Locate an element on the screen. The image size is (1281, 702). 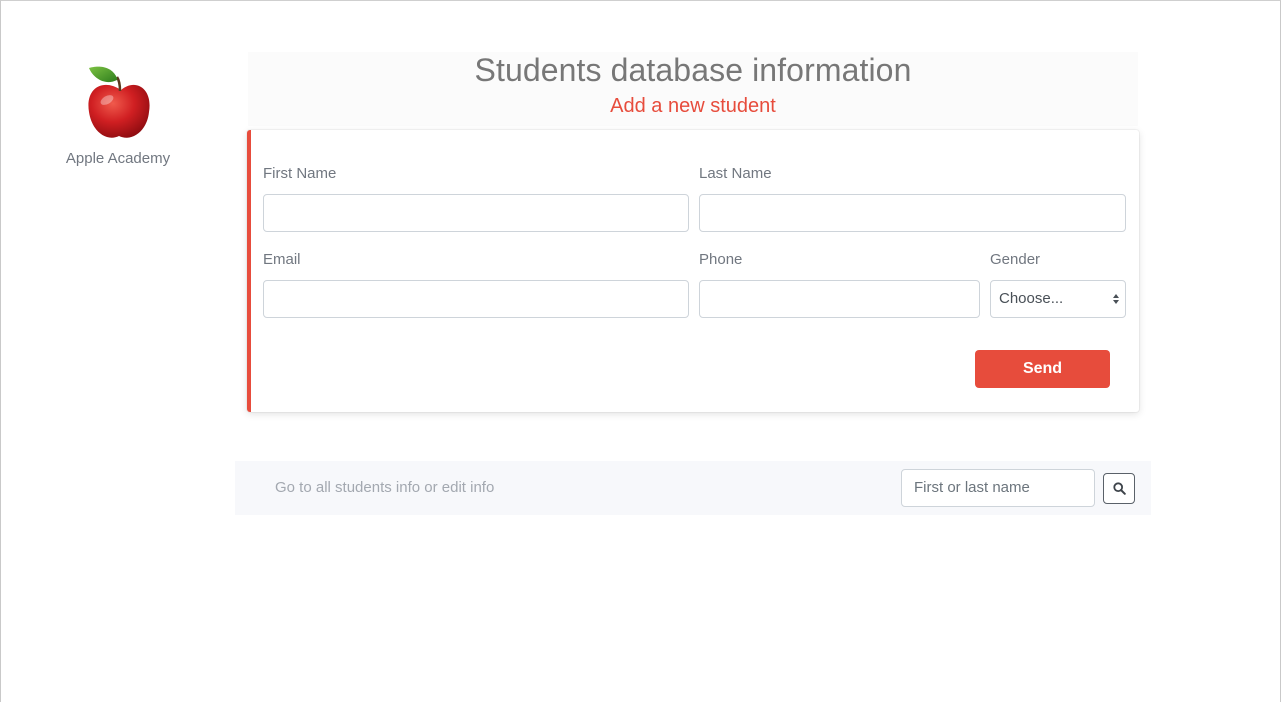
brand: Apple Academy is located at coordinates (118, 113).